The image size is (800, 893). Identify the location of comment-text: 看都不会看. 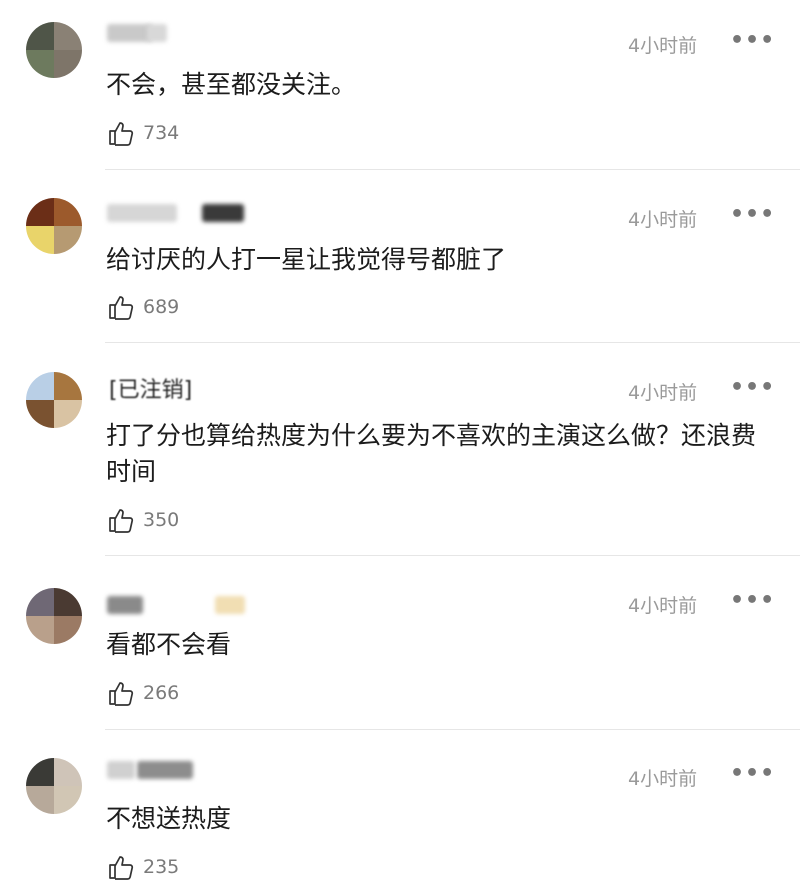
(169, 644).